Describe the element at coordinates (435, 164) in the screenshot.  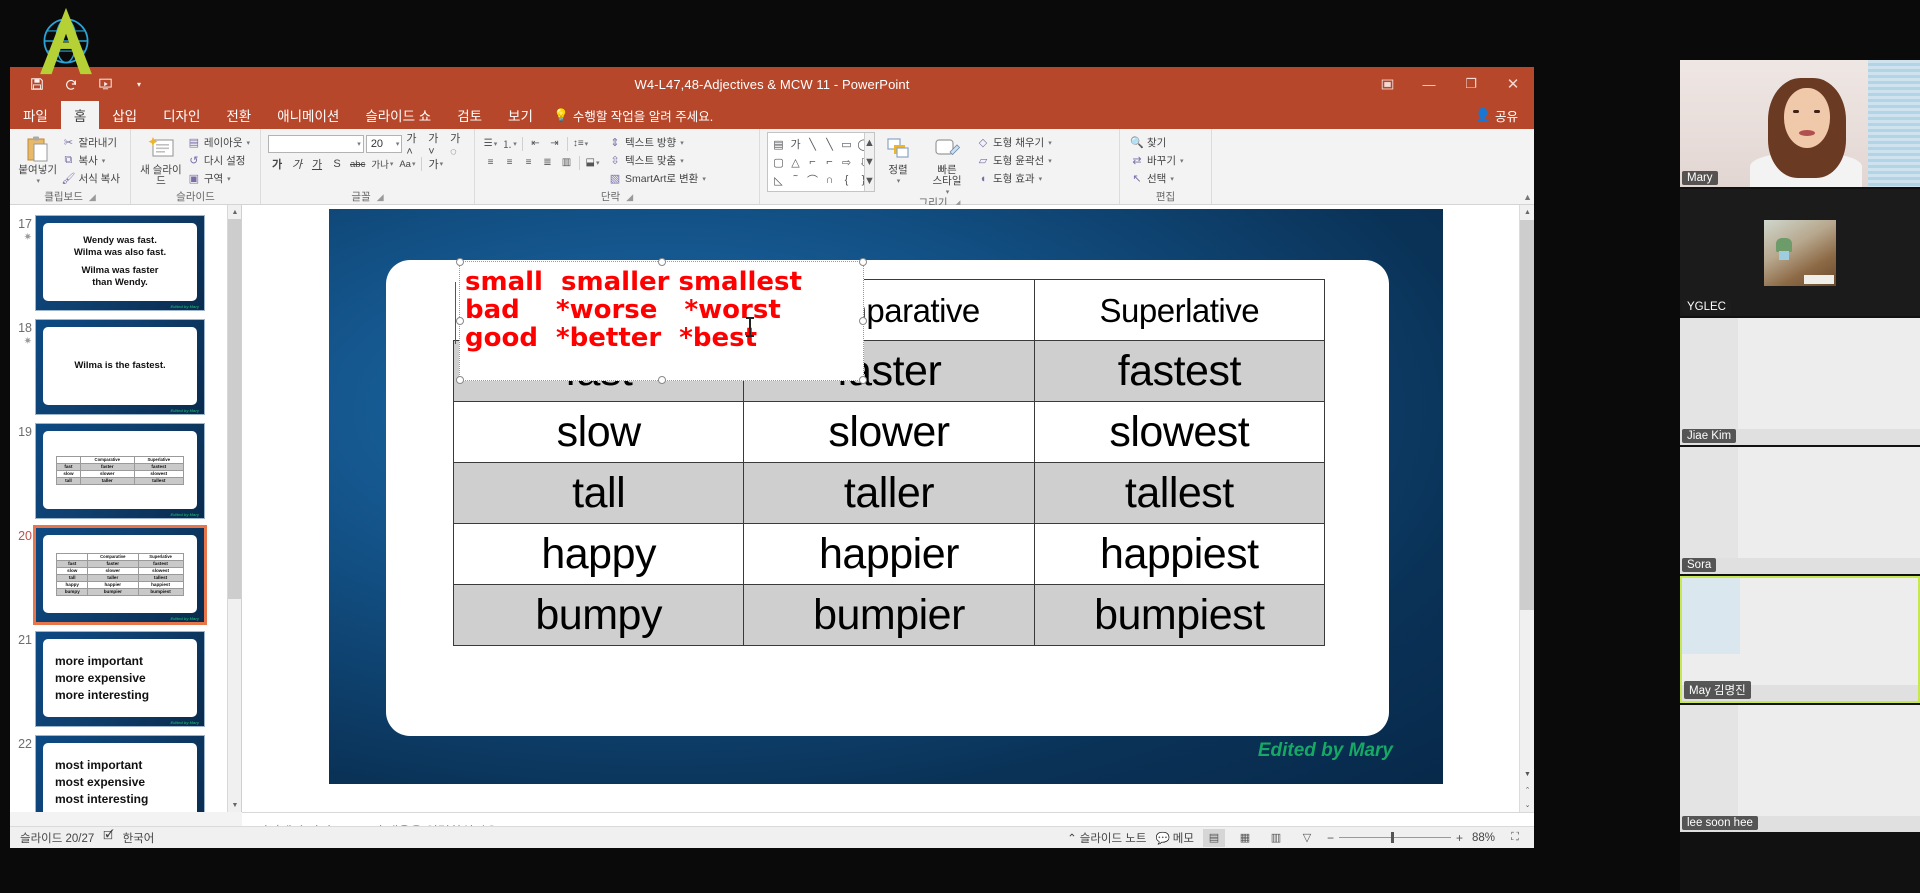
I see `font-color-button: 가 ▾` at that location.